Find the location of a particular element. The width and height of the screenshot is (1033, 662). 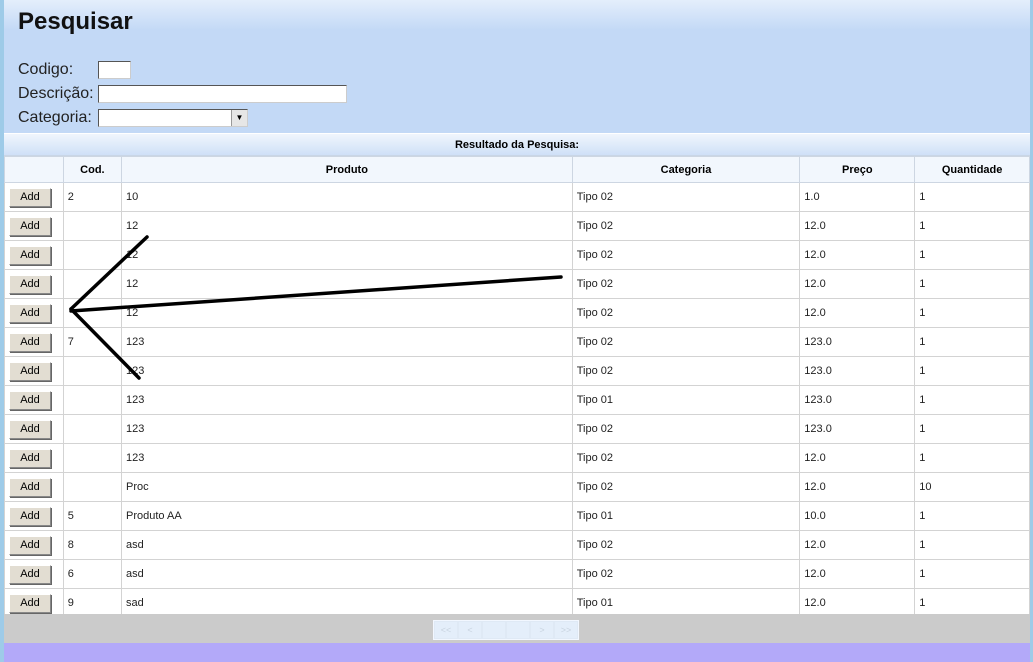

column-header is located at coordinates (34, 169).